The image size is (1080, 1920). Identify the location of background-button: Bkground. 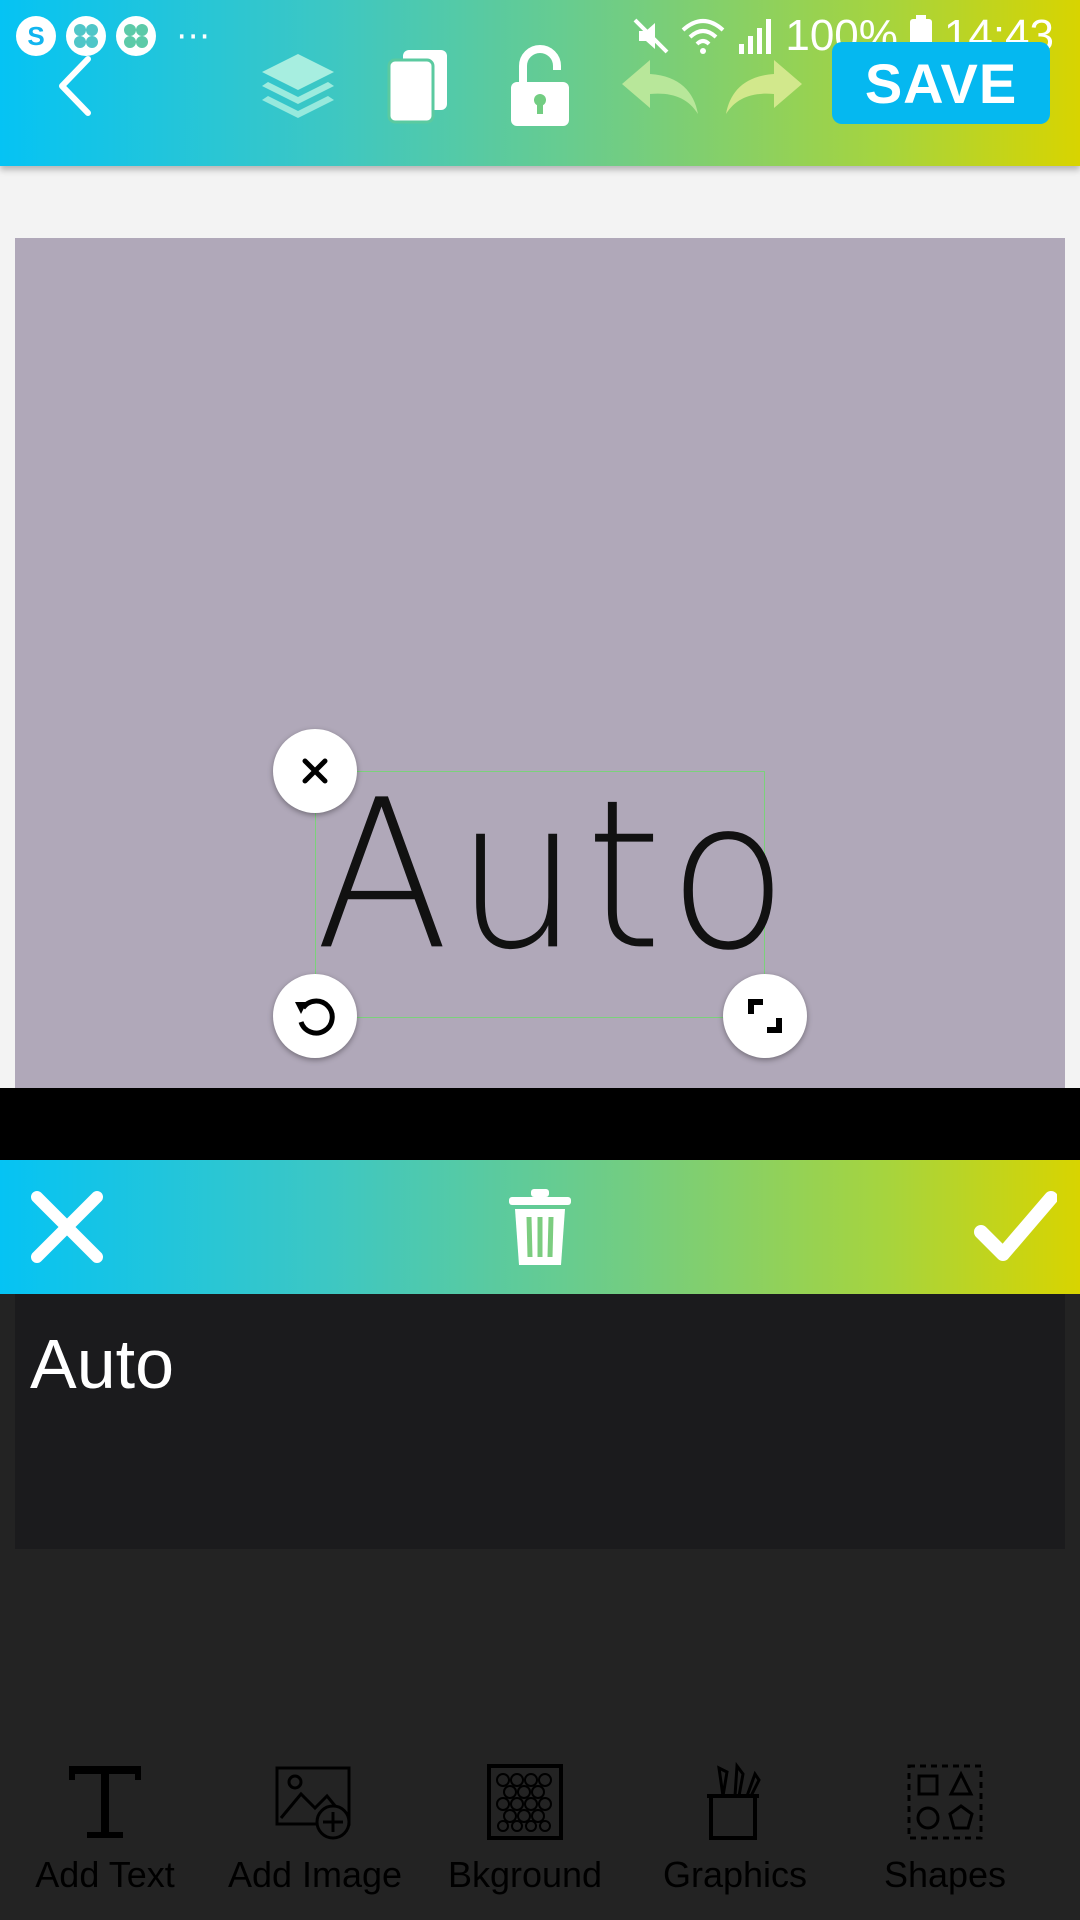
(525, 1830).